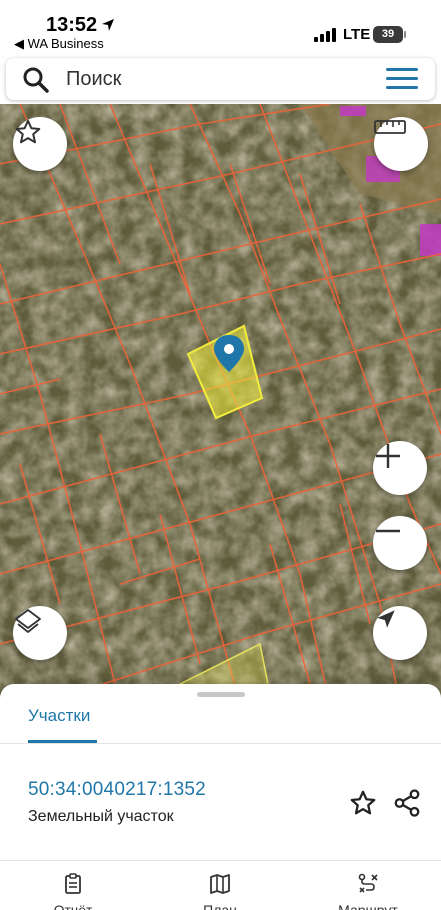  I want to click on hamburger-menu-icon, so click(402, 79).